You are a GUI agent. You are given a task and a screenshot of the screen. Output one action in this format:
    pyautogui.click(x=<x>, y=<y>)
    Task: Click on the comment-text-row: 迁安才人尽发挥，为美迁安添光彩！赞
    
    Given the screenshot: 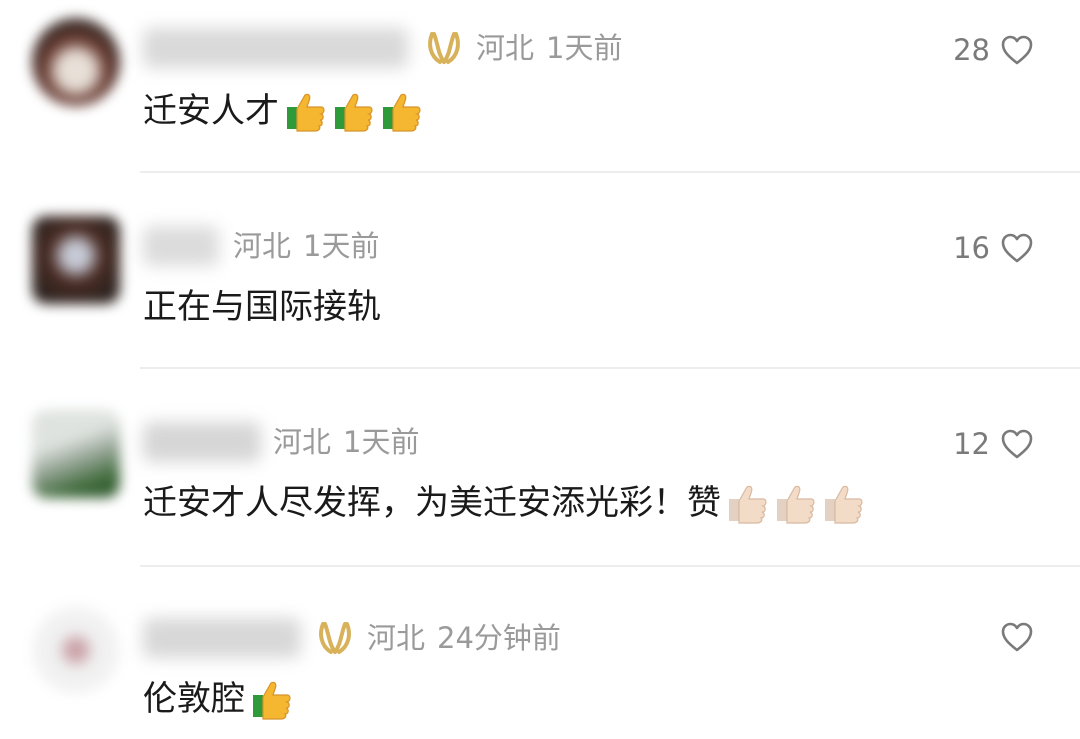 What is the action you would take?
    pyautogui.click(x=504, y=503)
    